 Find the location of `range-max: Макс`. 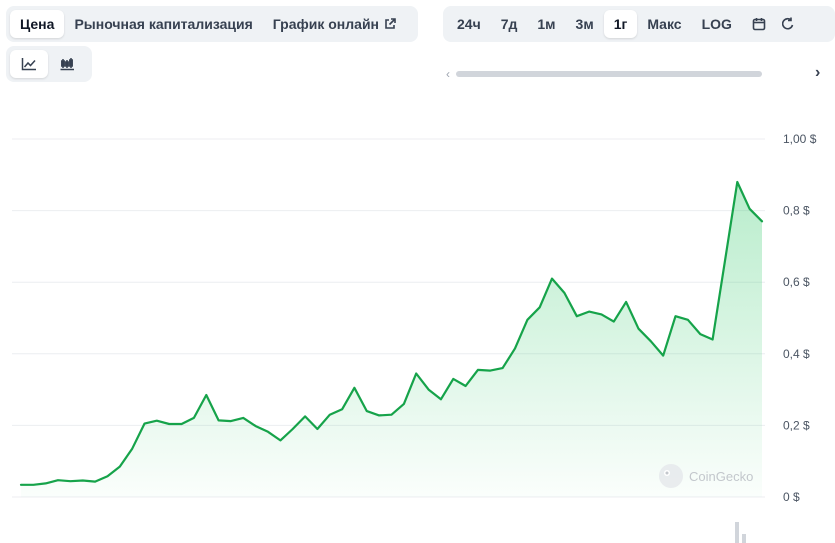

range-max: Макс is located at coordinates (664, 24).